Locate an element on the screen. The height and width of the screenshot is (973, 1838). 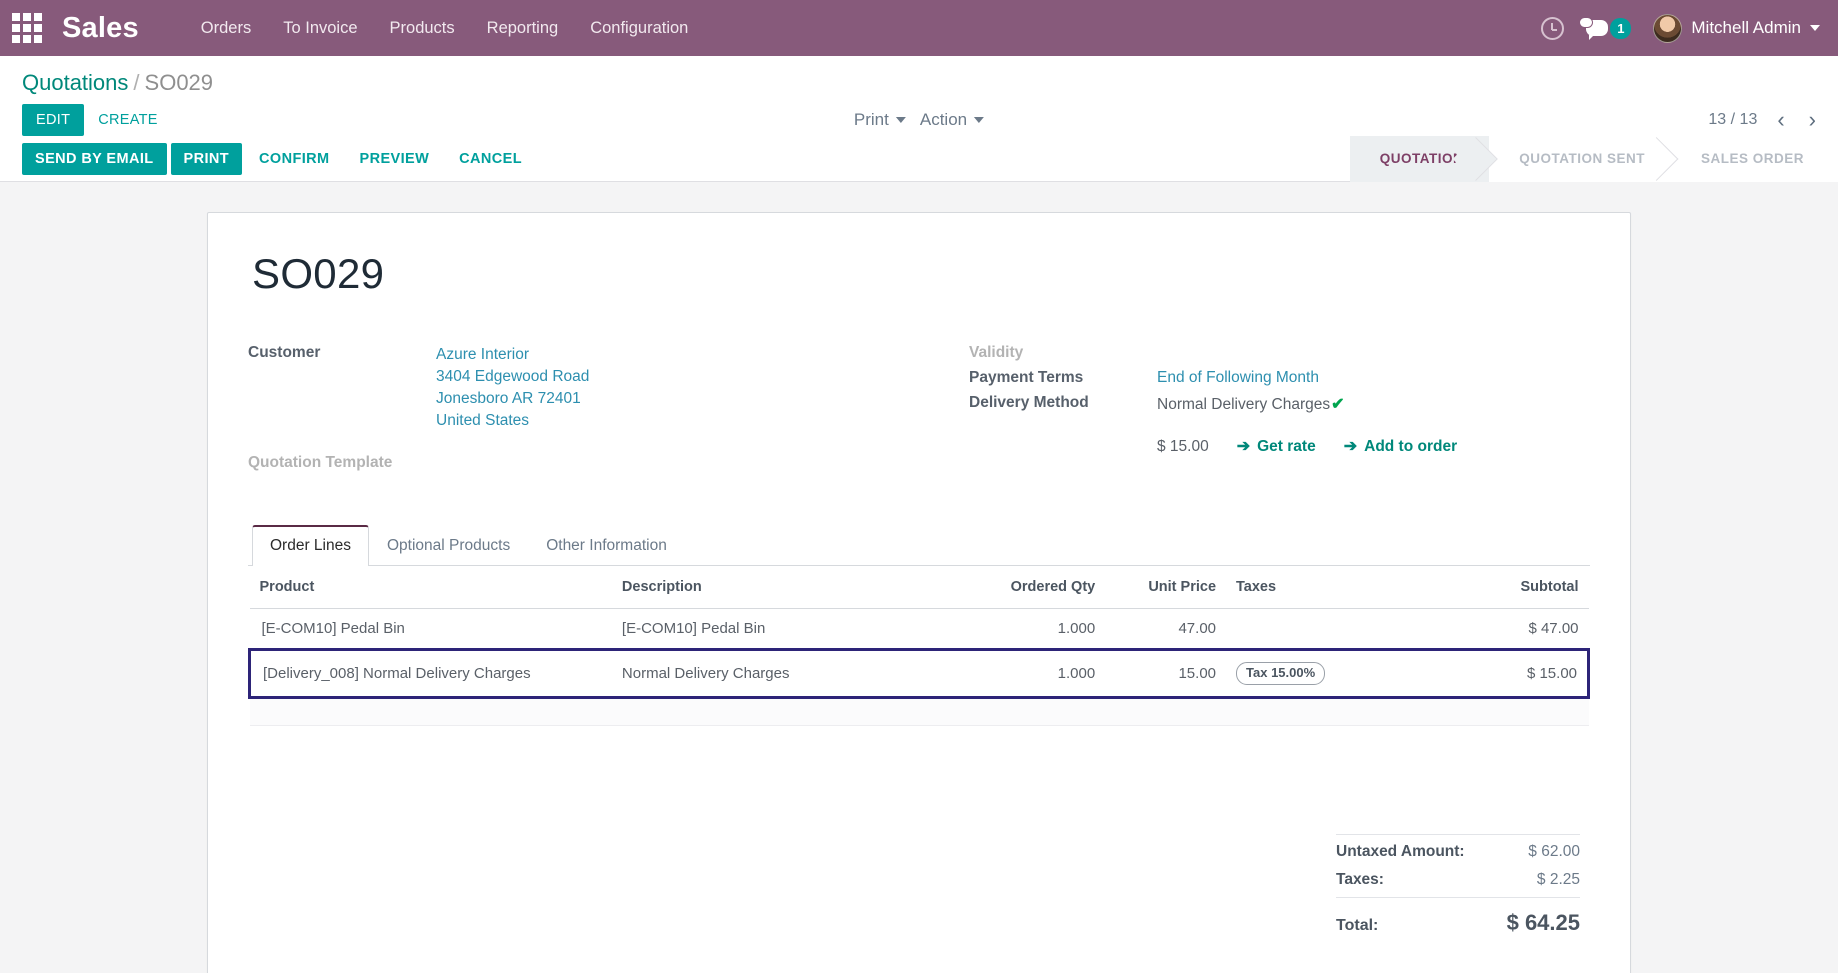
get-rate-label: Get rate is located at coordinates (1286, 446).